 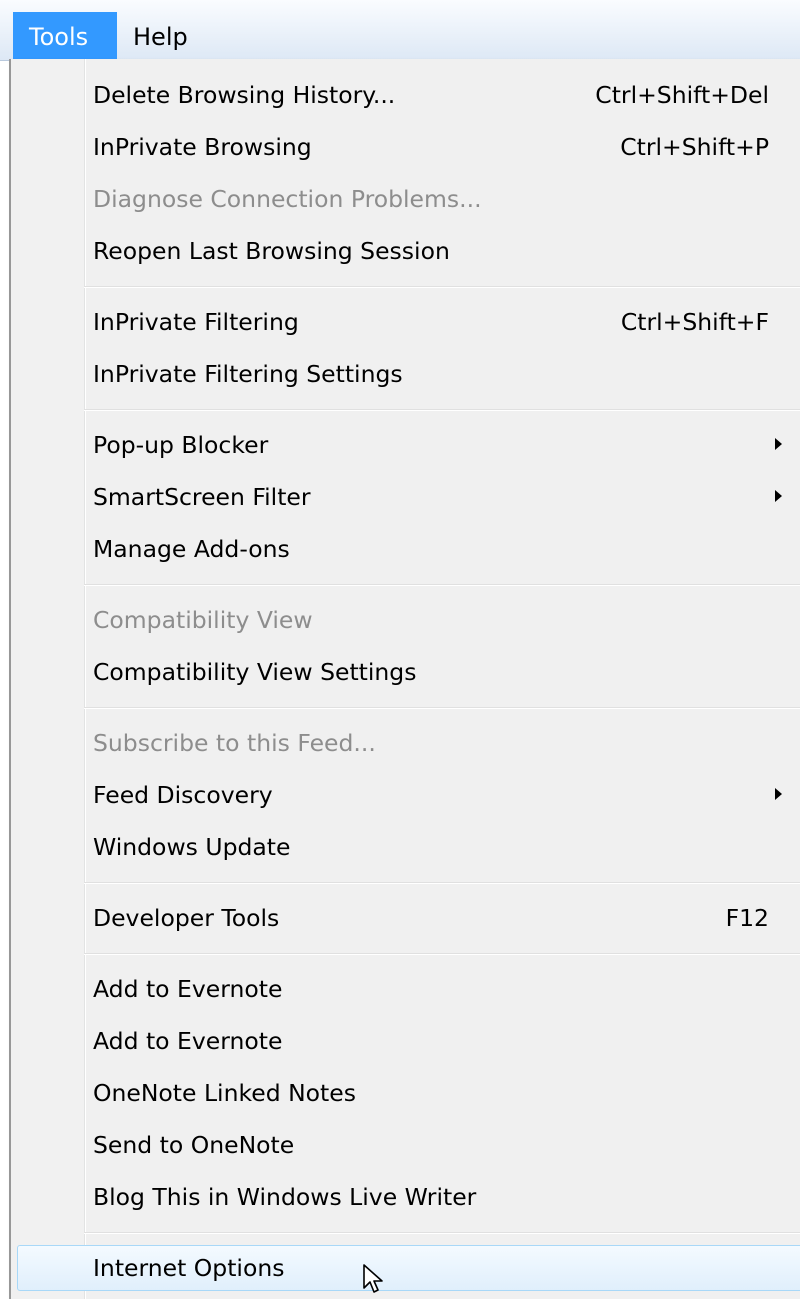 What do you see at coordinates (747, 918) in the screenshot?
I see `menu-item-shortcut: F12` at bounding box center [747, 918].